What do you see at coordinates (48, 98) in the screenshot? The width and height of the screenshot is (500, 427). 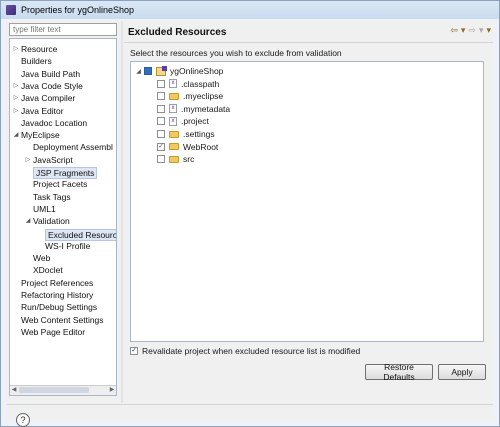 I see `nav-tree-item: Java Compiler` at bounding box center [48, 98].